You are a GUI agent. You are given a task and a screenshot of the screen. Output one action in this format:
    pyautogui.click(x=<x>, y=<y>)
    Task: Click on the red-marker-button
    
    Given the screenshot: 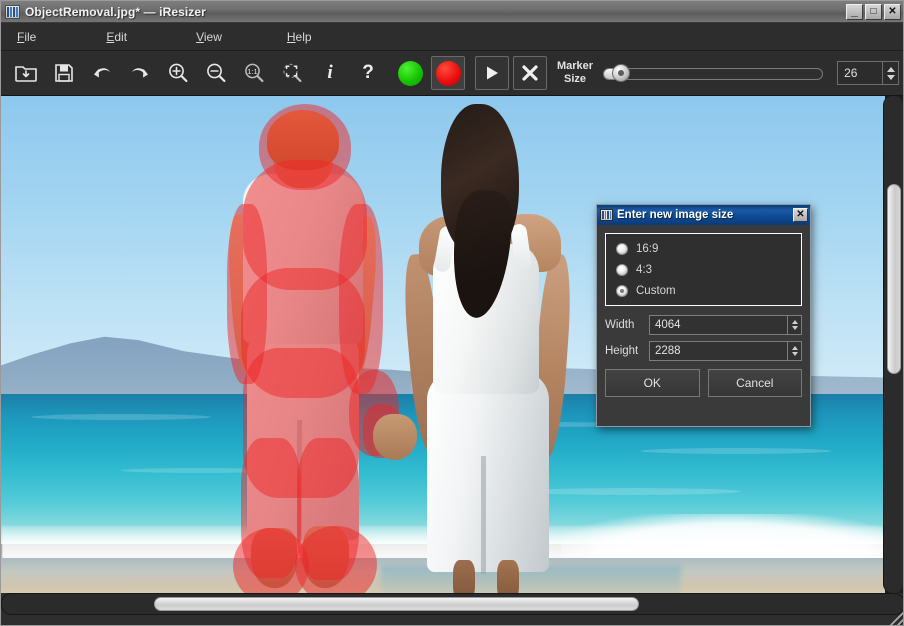 What is the action you would take?
    pyautogui.click(x=448, y=73)
    